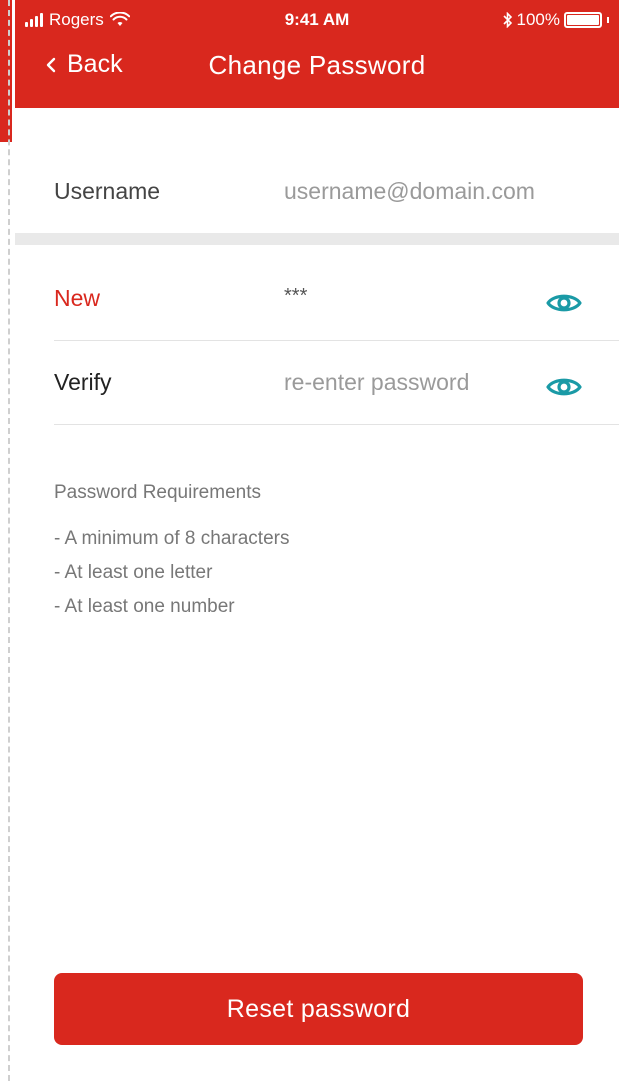 The width and height of the screenshot is (619, 1081). Describe the element at coordinates (6, 71) in the screenshot. I see `left-red-tab` at that location.